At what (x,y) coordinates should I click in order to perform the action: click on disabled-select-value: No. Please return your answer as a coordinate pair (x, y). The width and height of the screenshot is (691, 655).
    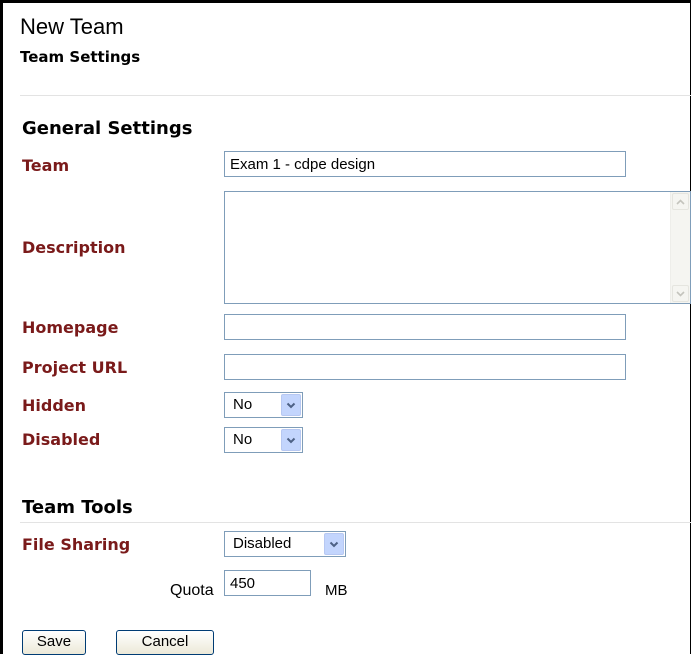
    Looking at the image, I should click on (243, 439).